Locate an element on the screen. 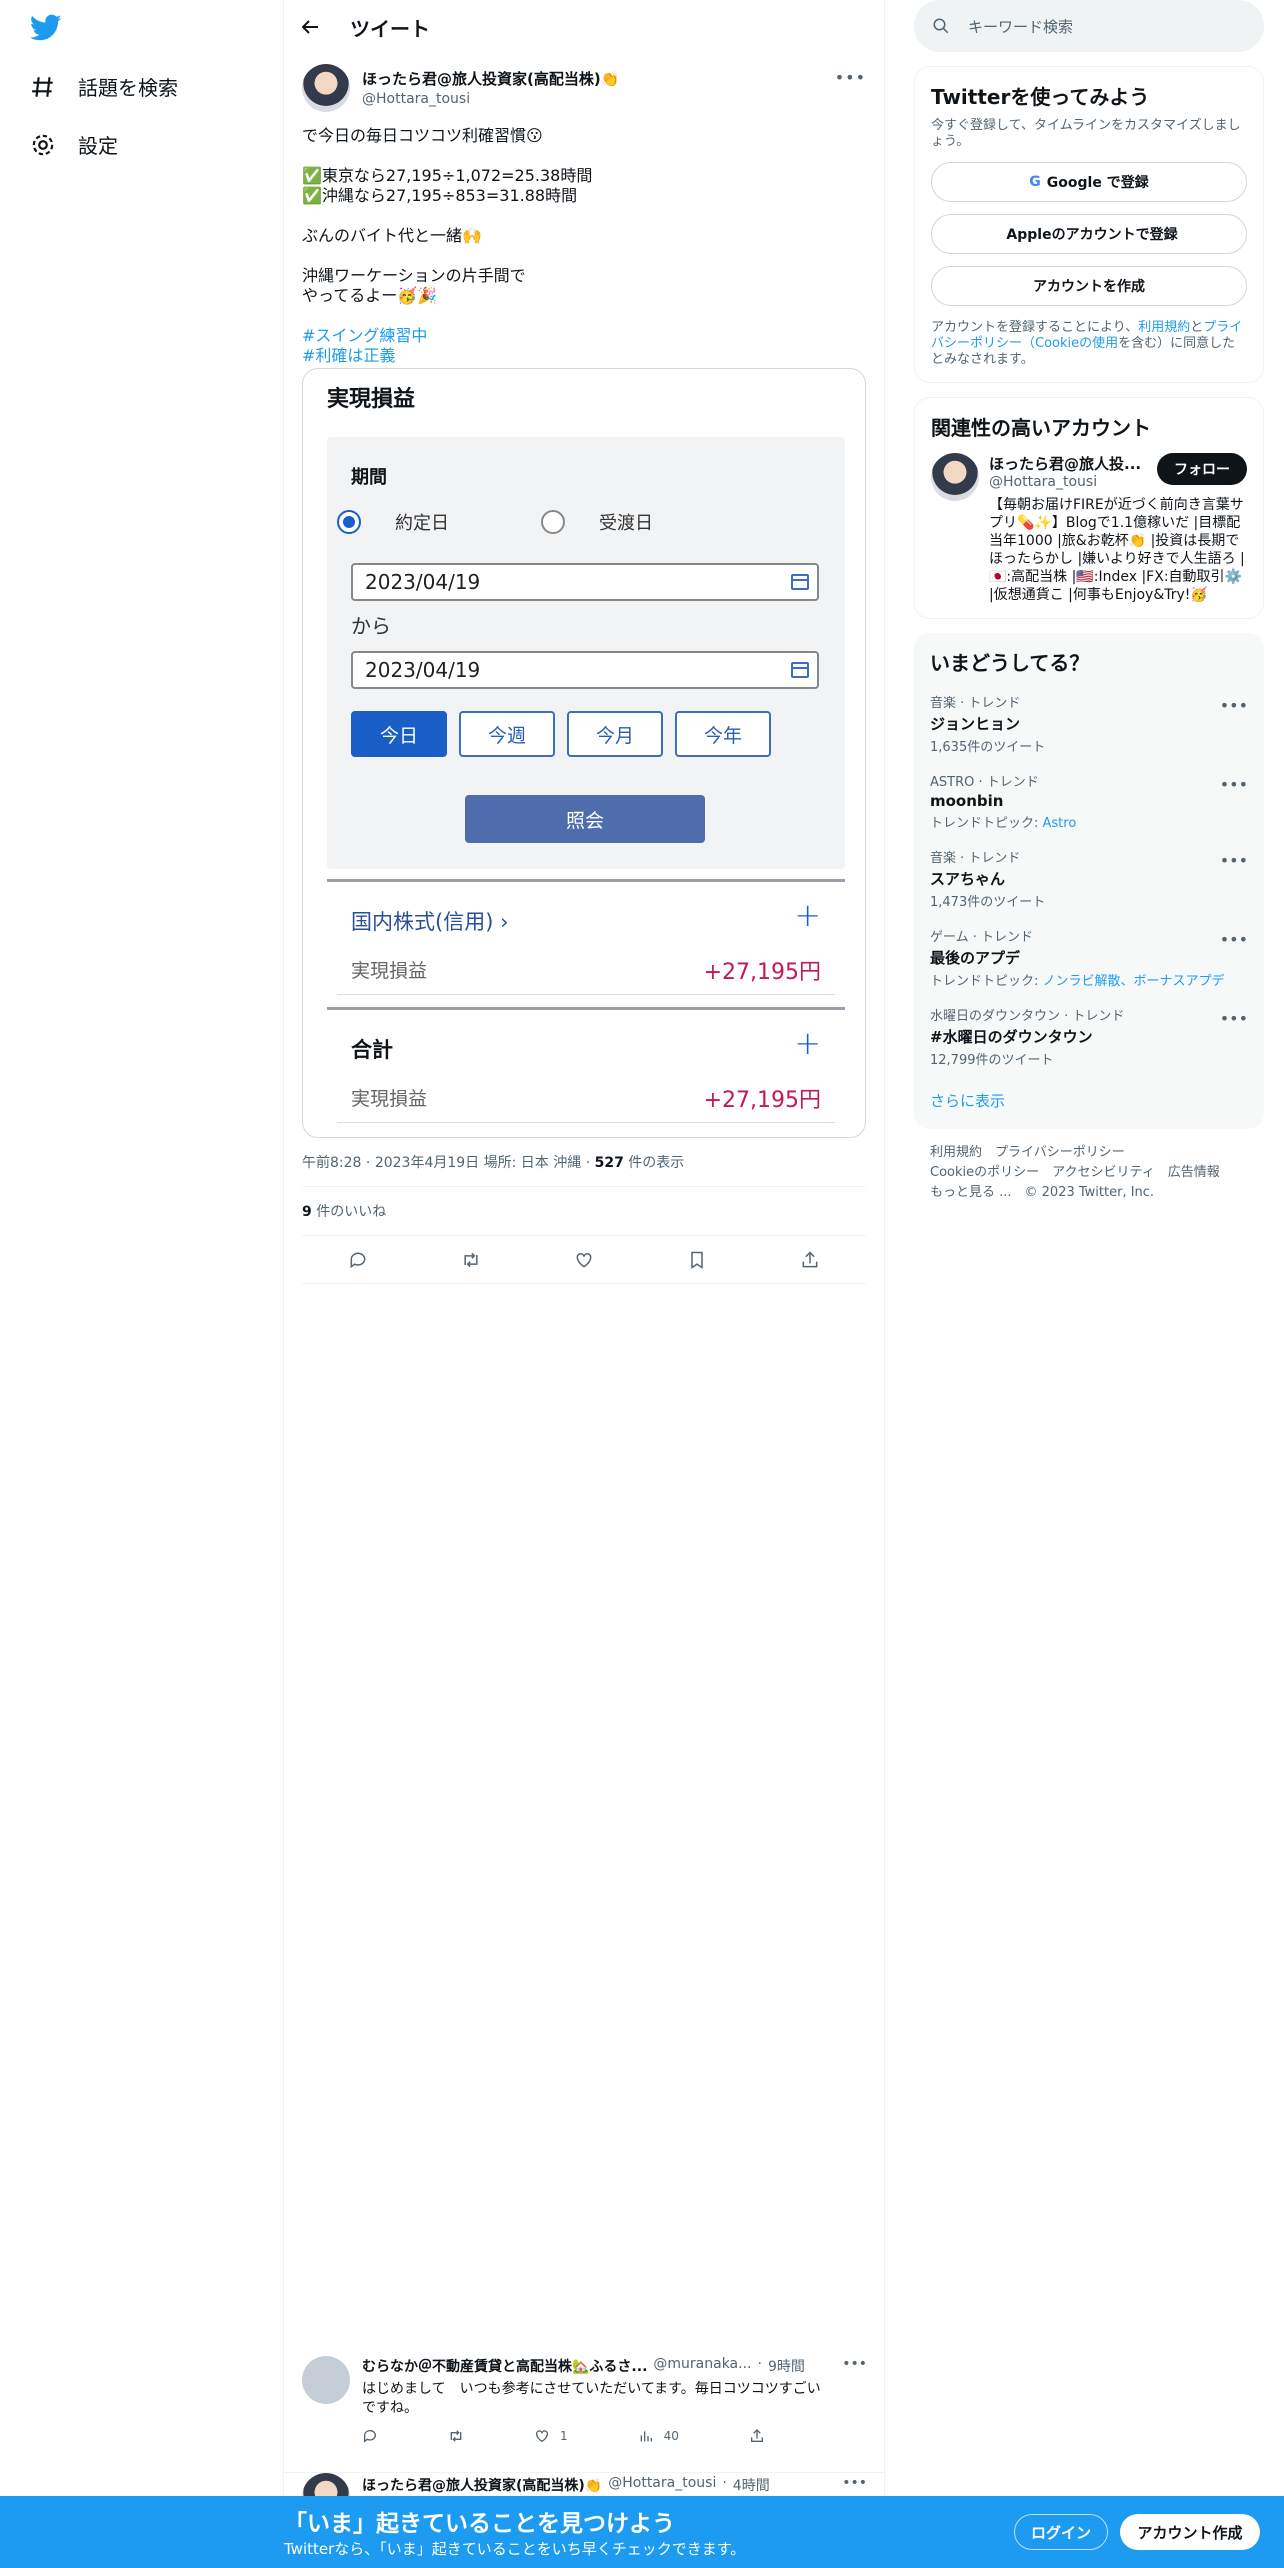 This screenshot has height=2568, width=1284. nav-explore-label: 話題を検索 is located at coordinates (128, 88).